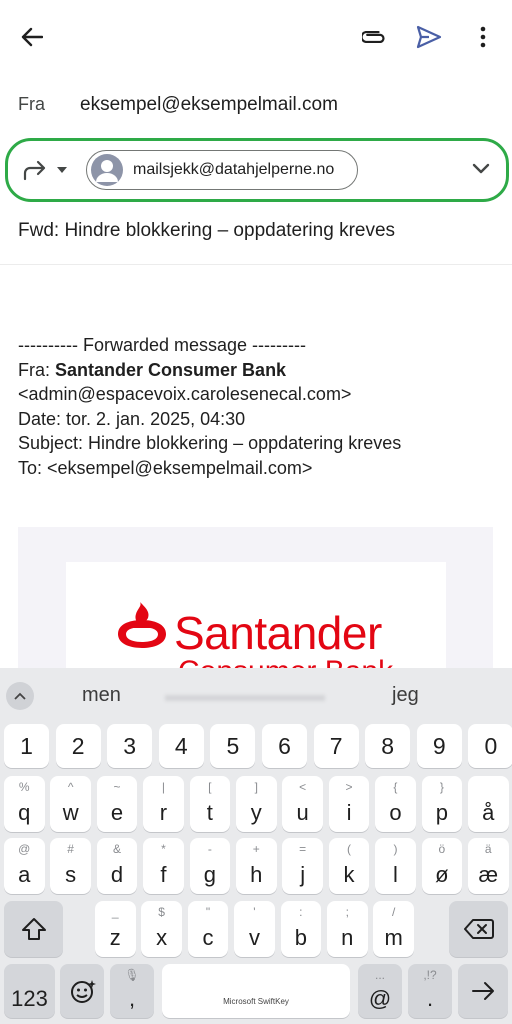 The image size is (512, 1024). I want to click on key-label: æ, so click(488, 874).